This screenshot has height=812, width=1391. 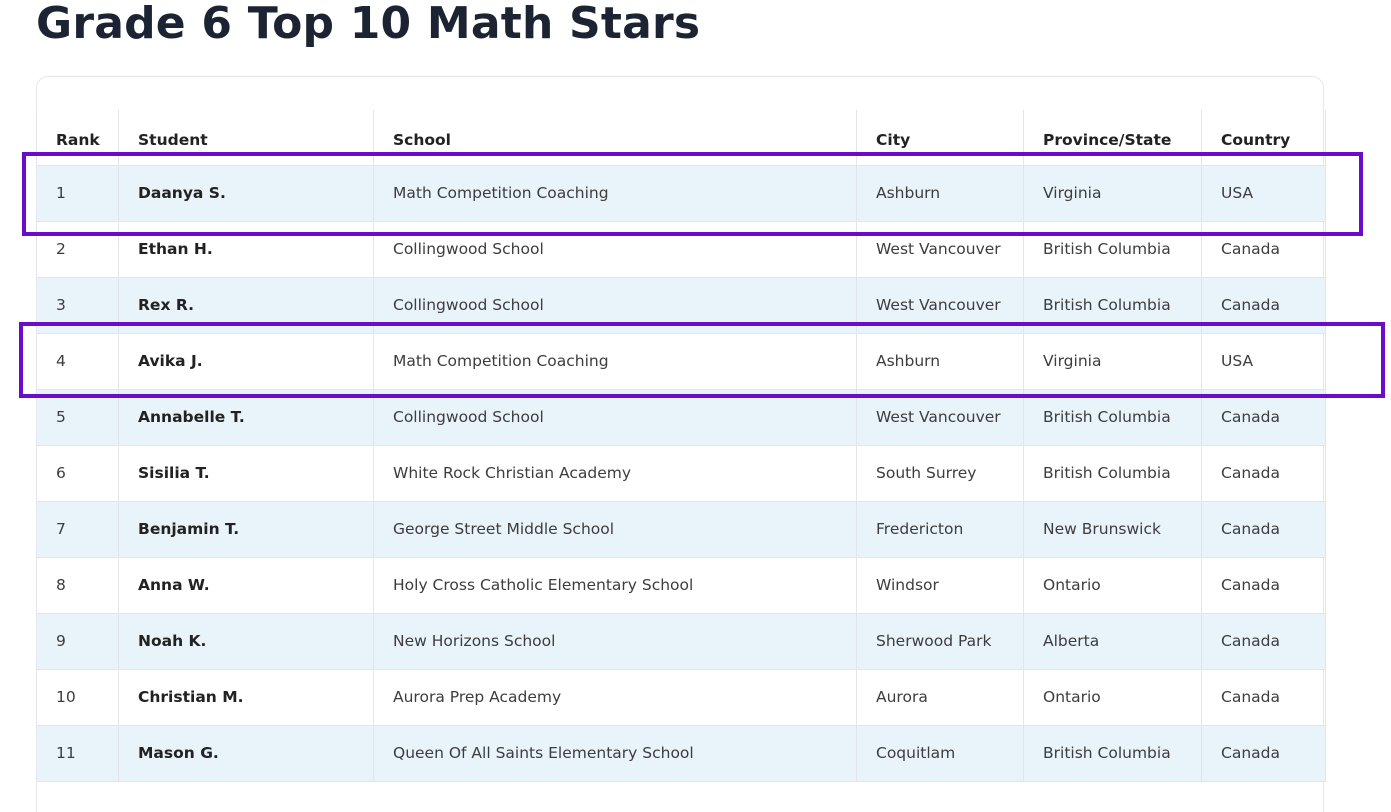 What do you see at coordinates (77, 697) in the screenshot?
I see `cell-rank: 10` at bounding box center [77, 697].